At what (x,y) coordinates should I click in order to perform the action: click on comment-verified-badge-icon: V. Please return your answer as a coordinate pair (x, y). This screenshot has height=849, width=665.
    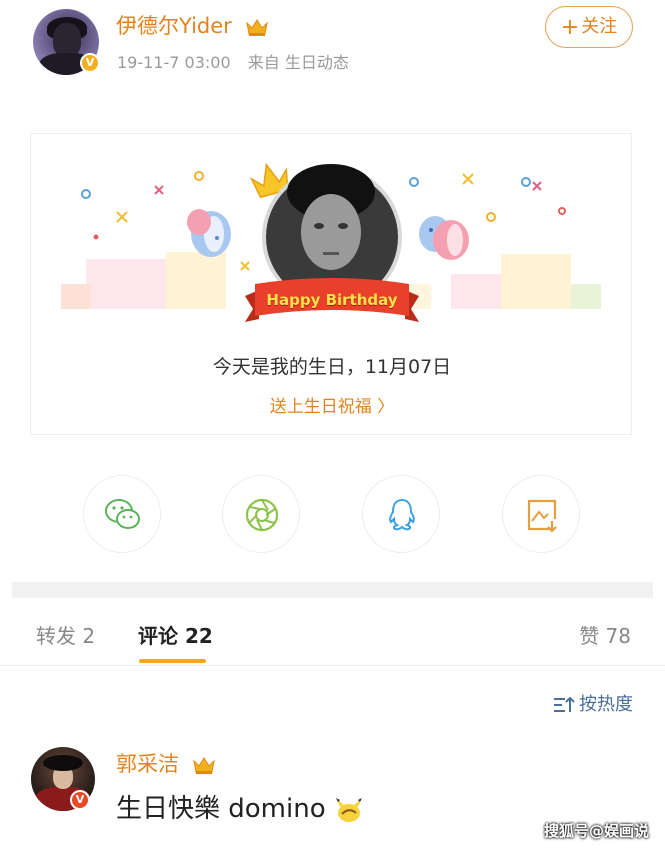
    Looking at the image, I should click on (80, 800).